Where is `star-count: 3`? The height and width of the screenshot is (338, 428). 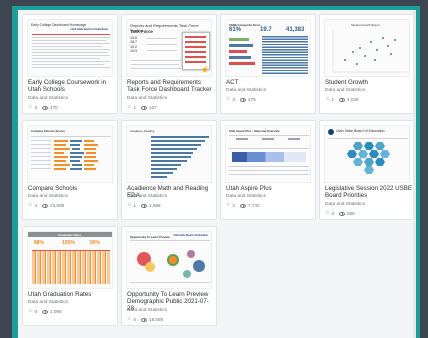
star-count: 3 is located at coordinates (36, 107).